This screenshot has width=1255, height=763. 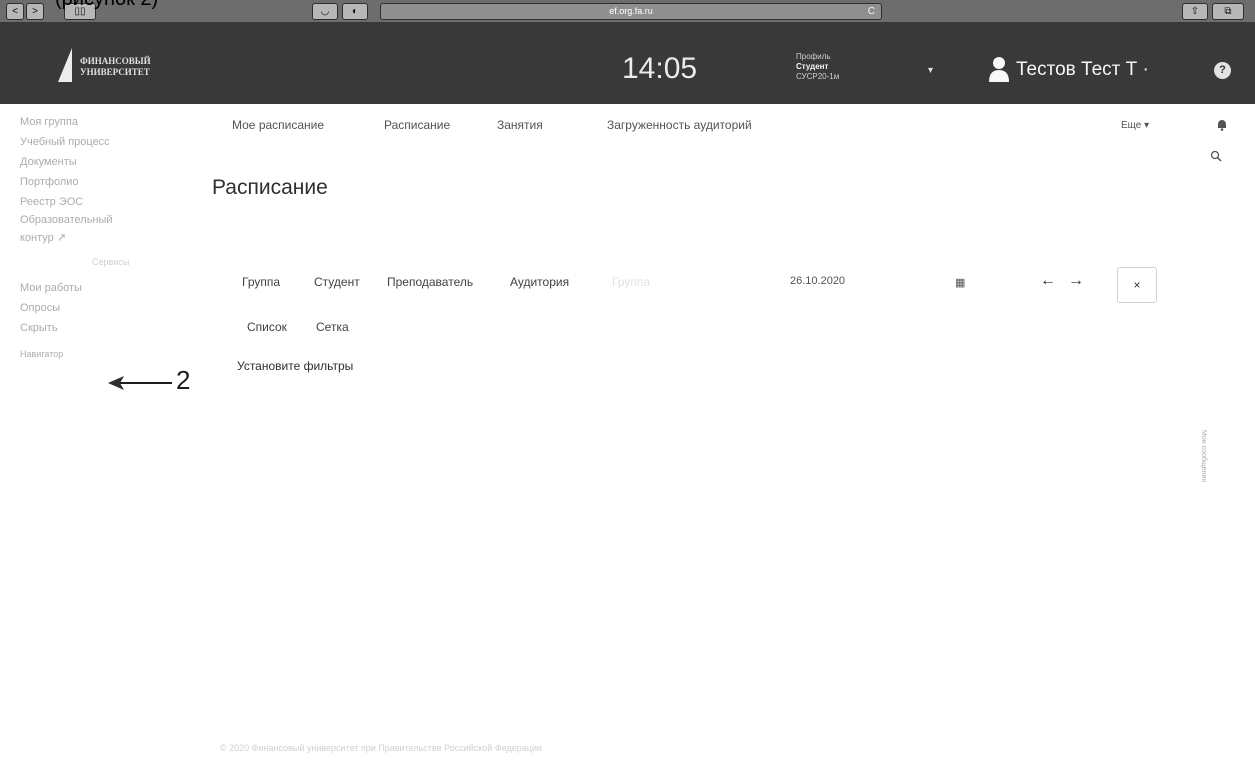 What do you see at coordinates (140, 383) in the screenshot?
I see `annotation-arrow-icon` at bounding box center [140, 383].